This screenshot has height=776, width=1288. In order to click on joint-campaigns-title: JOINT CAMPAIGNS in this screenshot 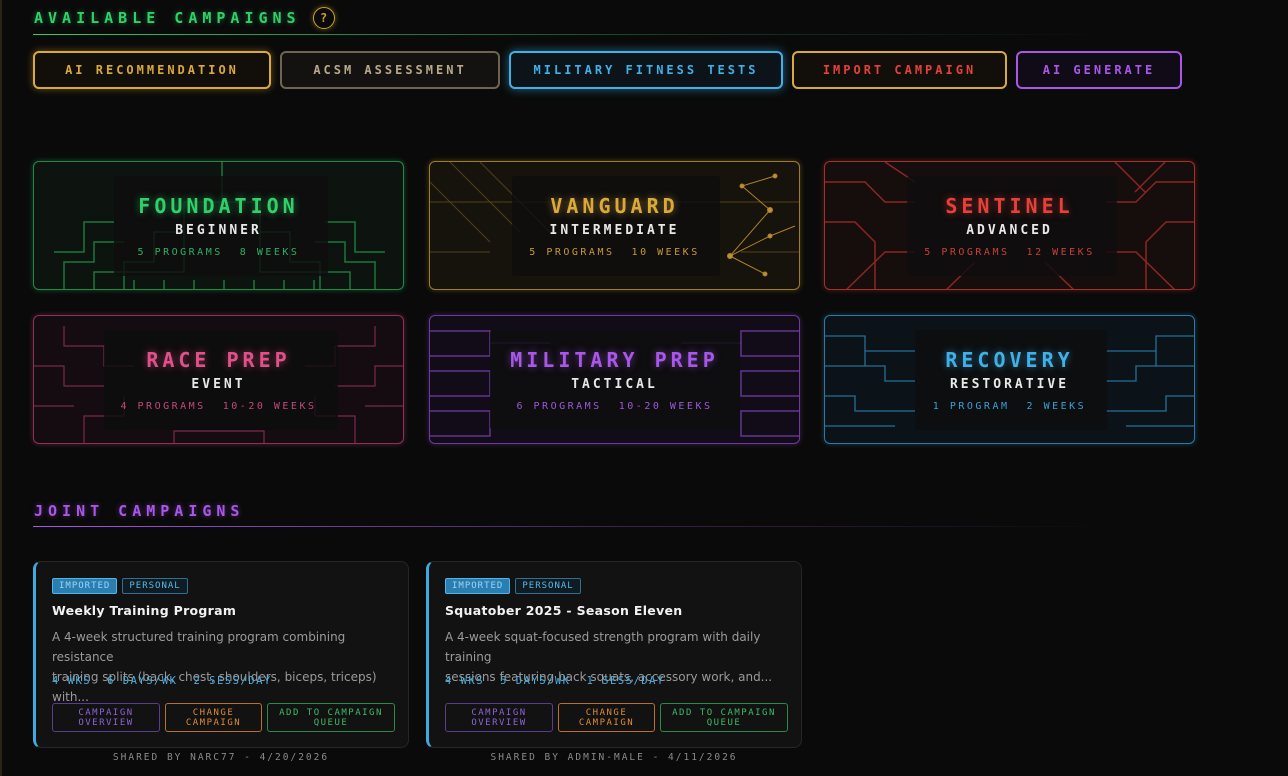, I will do `click(139, 511)`.